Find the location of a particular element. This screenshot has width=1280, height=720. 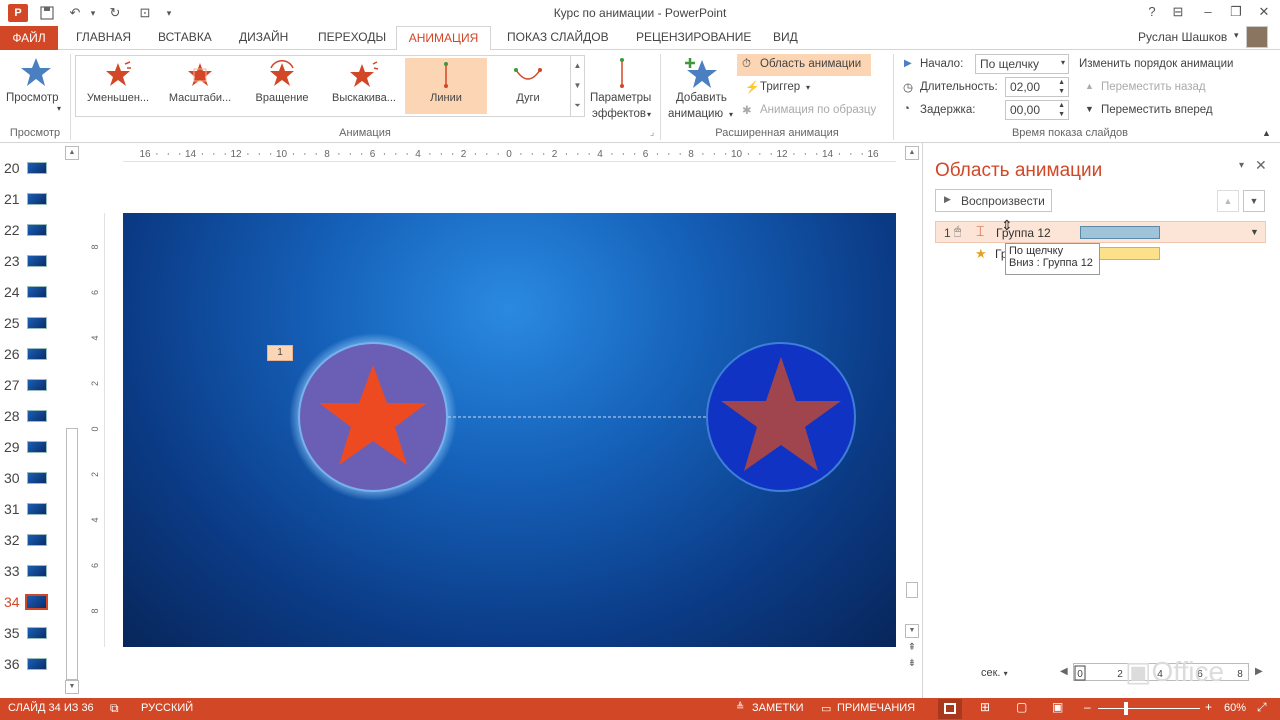

timeline-scroll-right-icon: ▶ is located at coordinates (1259, 671).